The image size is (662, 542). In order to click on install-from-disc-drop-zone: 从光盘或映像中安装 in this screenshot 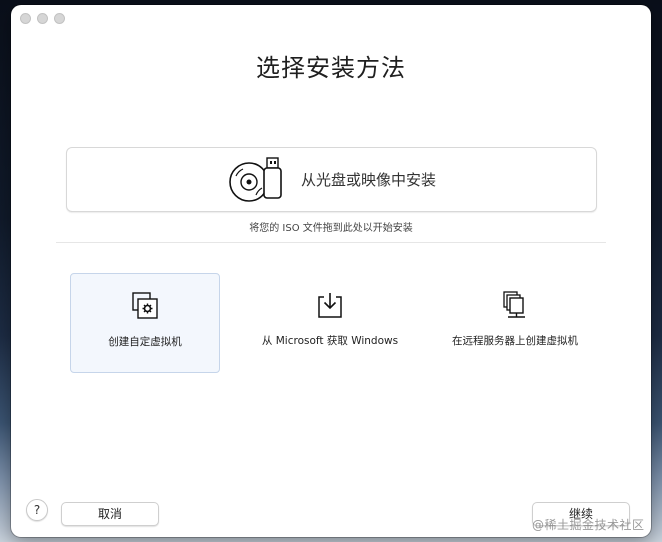, I will do `click(331, 179)`.